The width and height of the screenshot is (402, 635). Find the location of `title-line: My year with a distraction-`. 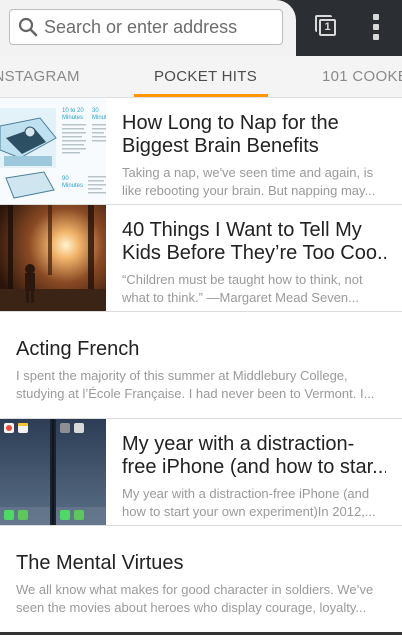

title-line: My year with a distraction- is located at coordinates (238, 444).